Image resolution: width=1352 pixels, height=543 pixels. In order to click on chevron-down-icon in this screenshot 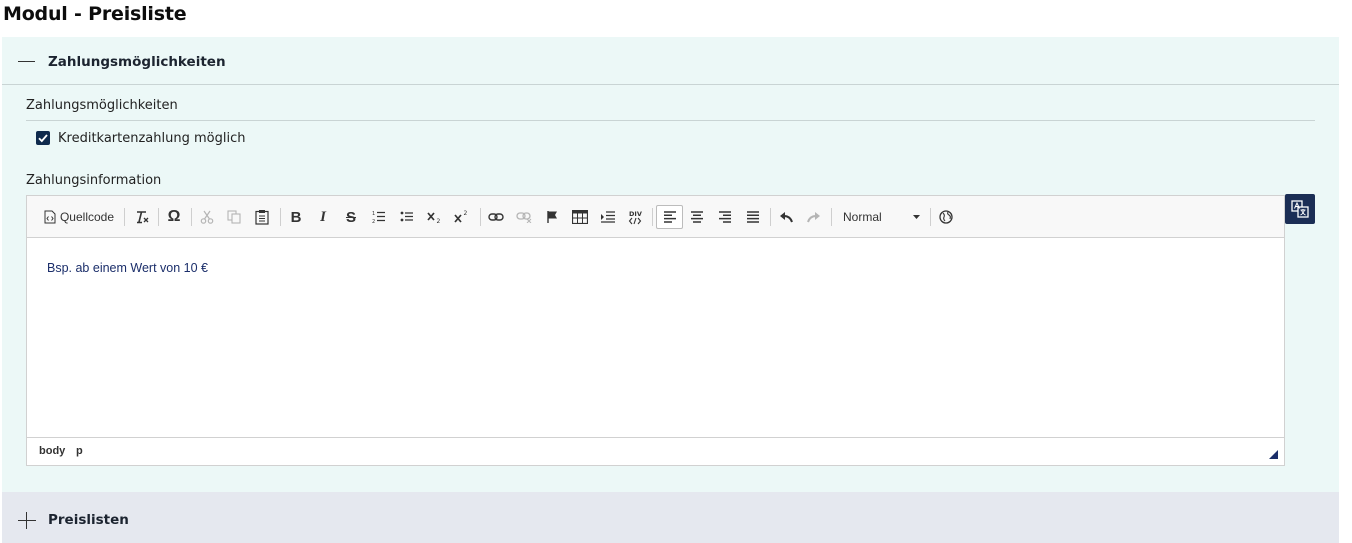, I will do `click(916, 217)`.